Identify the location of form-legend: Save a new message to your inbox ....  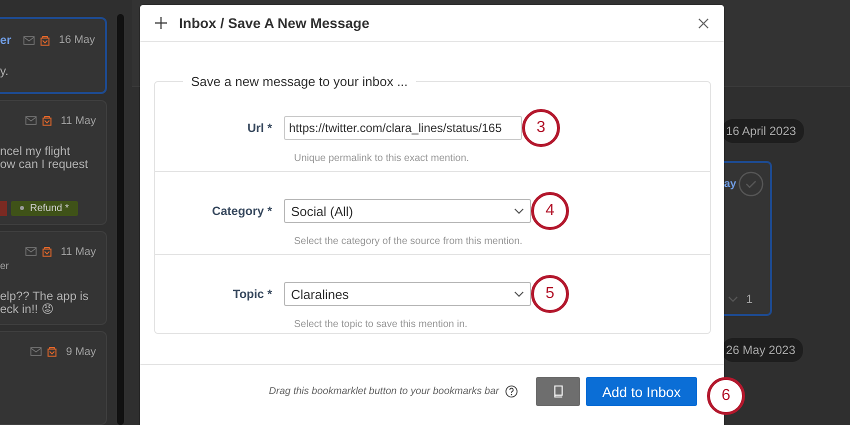
(299, 81).